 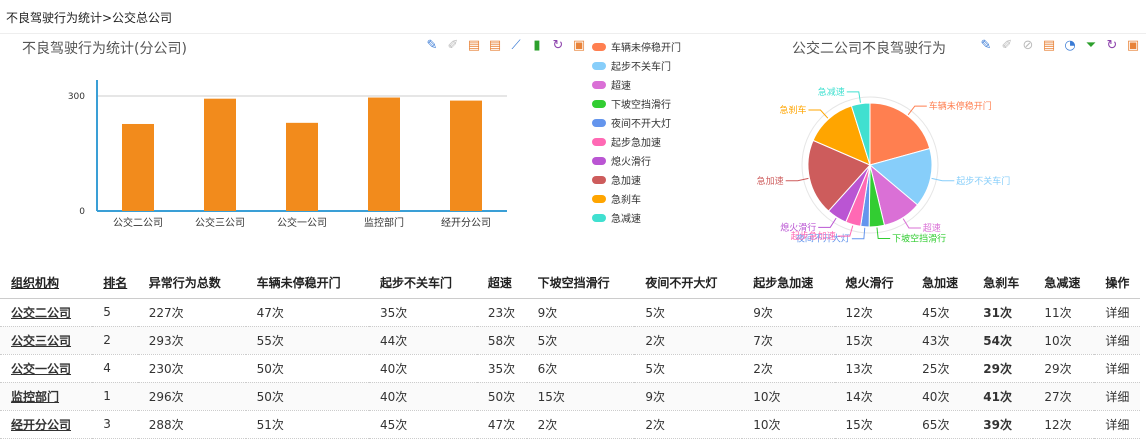 I want to click on column-header: 操作, so click(x=1117, y=283).